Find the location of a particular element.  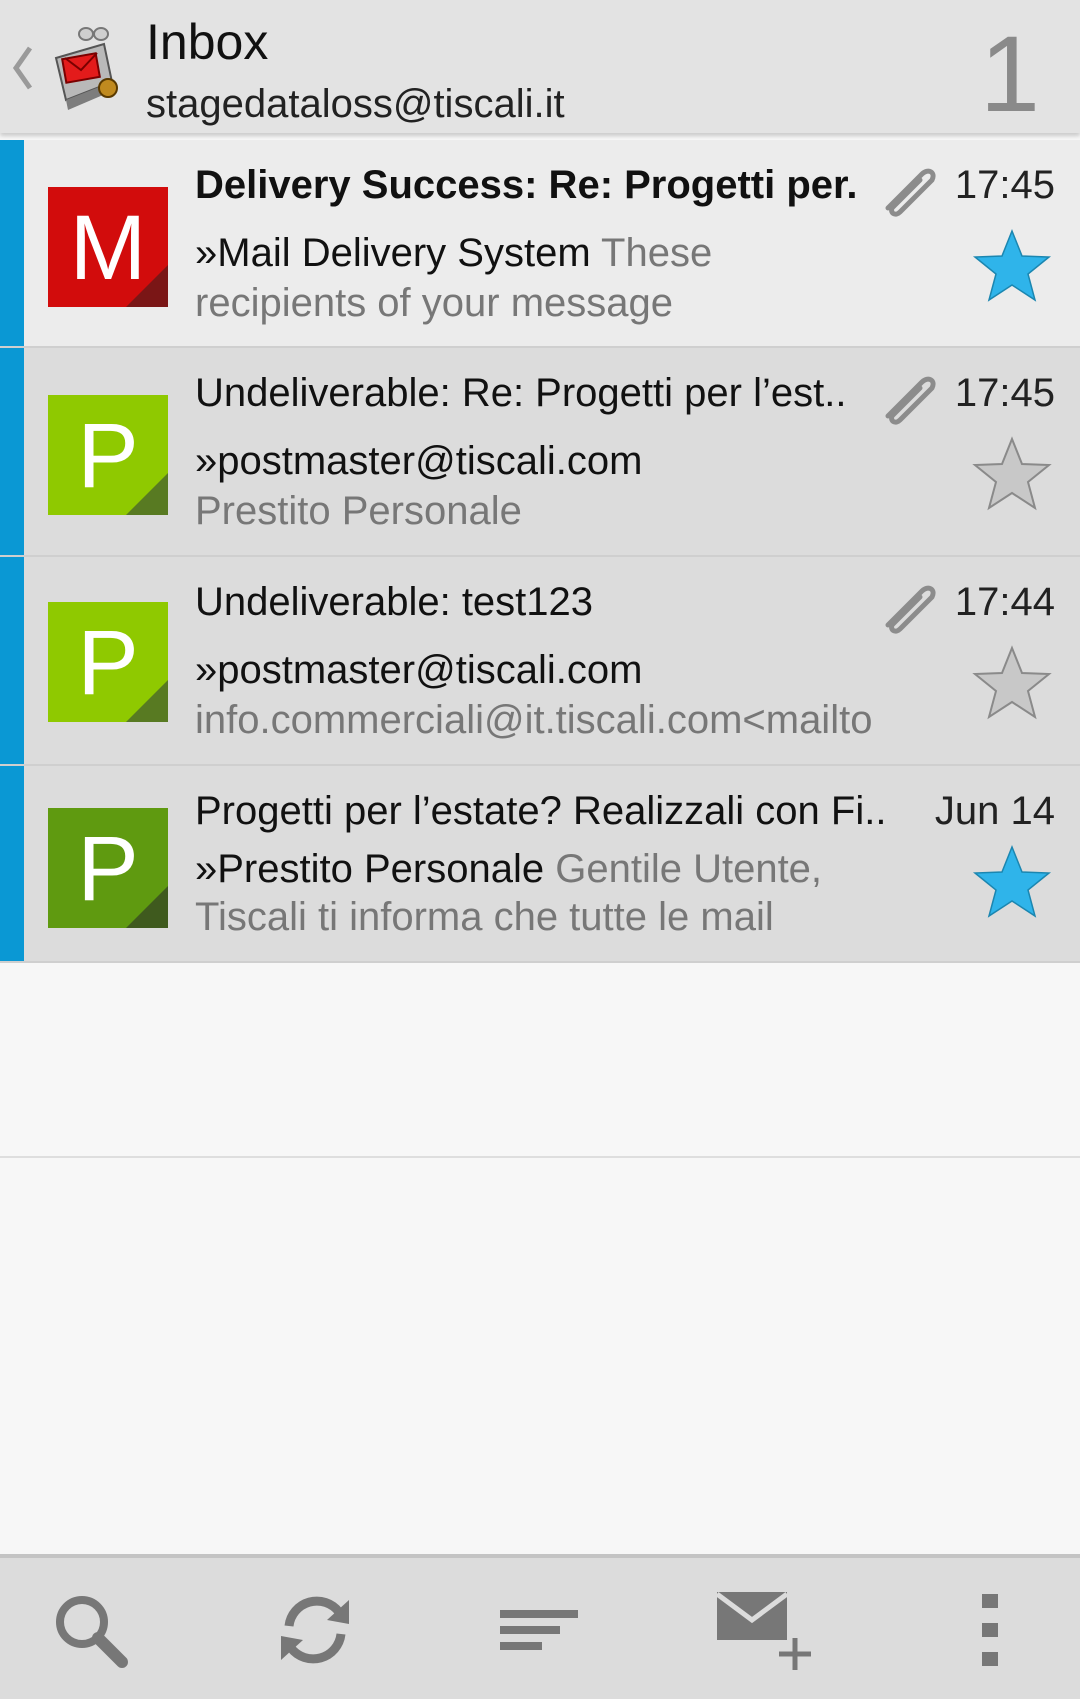

message-subject: Undeliverable: test123 is located at coordinates (394, 602).